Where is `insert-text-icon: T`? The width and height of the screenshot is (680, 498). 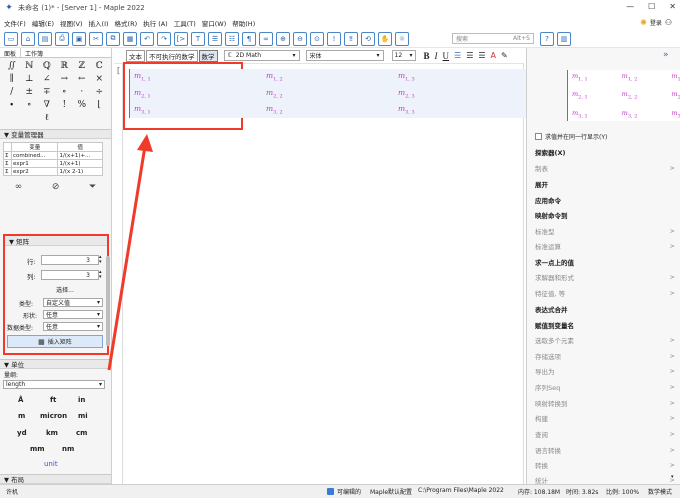
insert-text-icon: T is located at coordinates (198, 38).